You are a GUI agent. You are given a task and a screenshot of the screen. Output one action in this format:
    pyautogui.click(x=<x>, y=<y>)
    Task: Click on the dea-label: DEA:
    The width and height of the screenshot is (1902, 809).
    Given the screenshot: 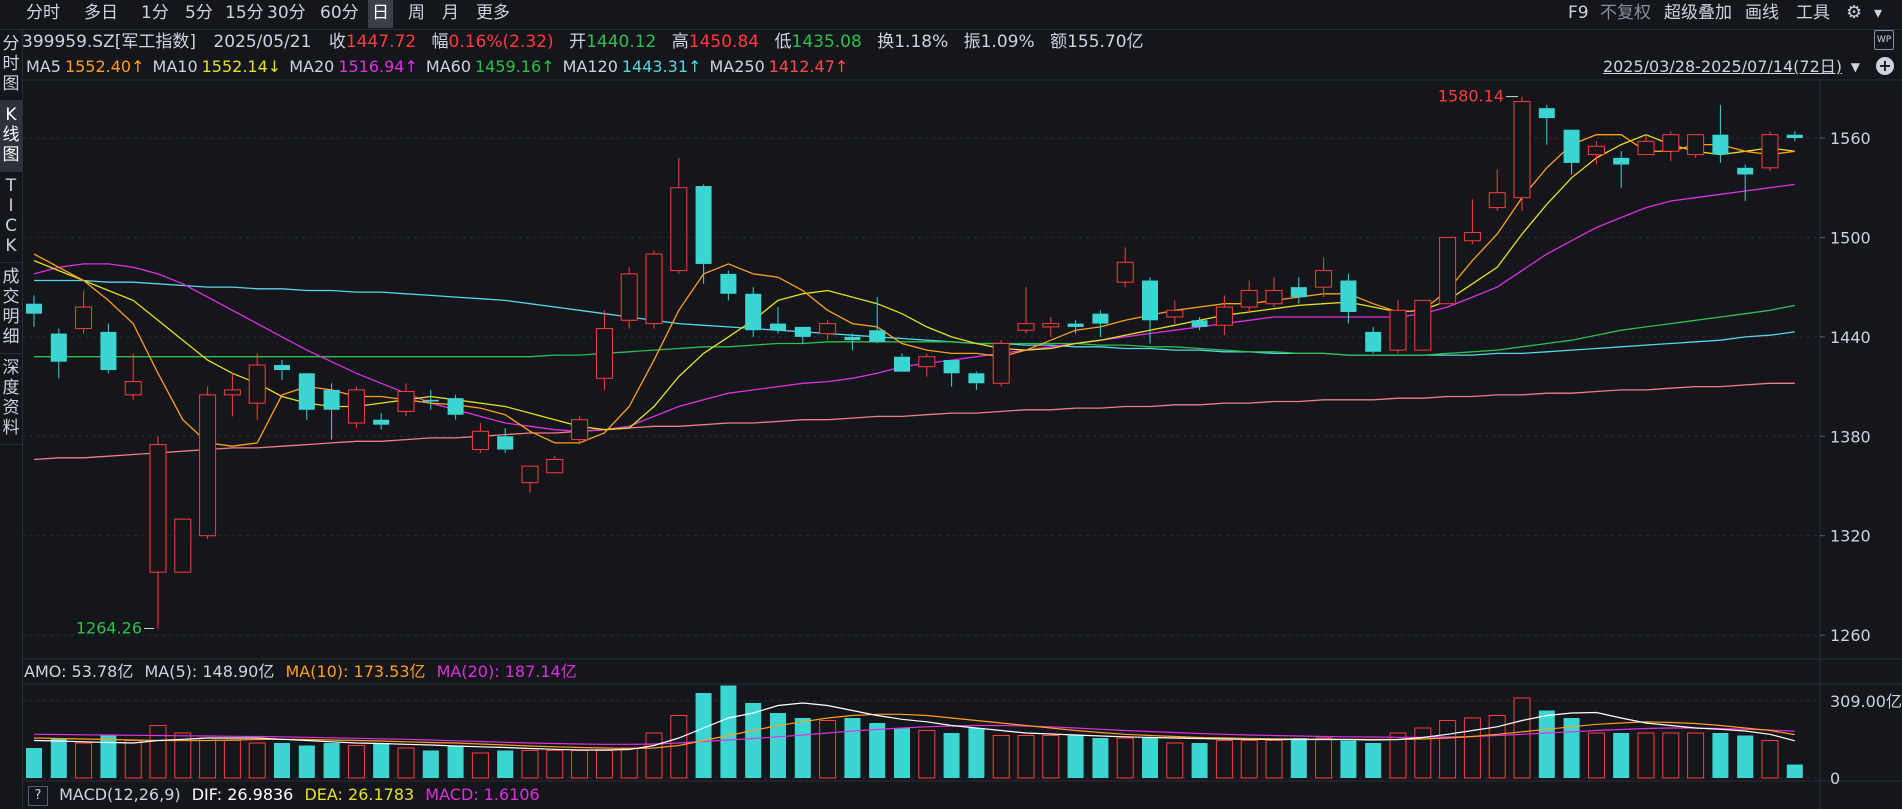 What is the action you would take?
    pyautogui.click(x=323, y=794)
    